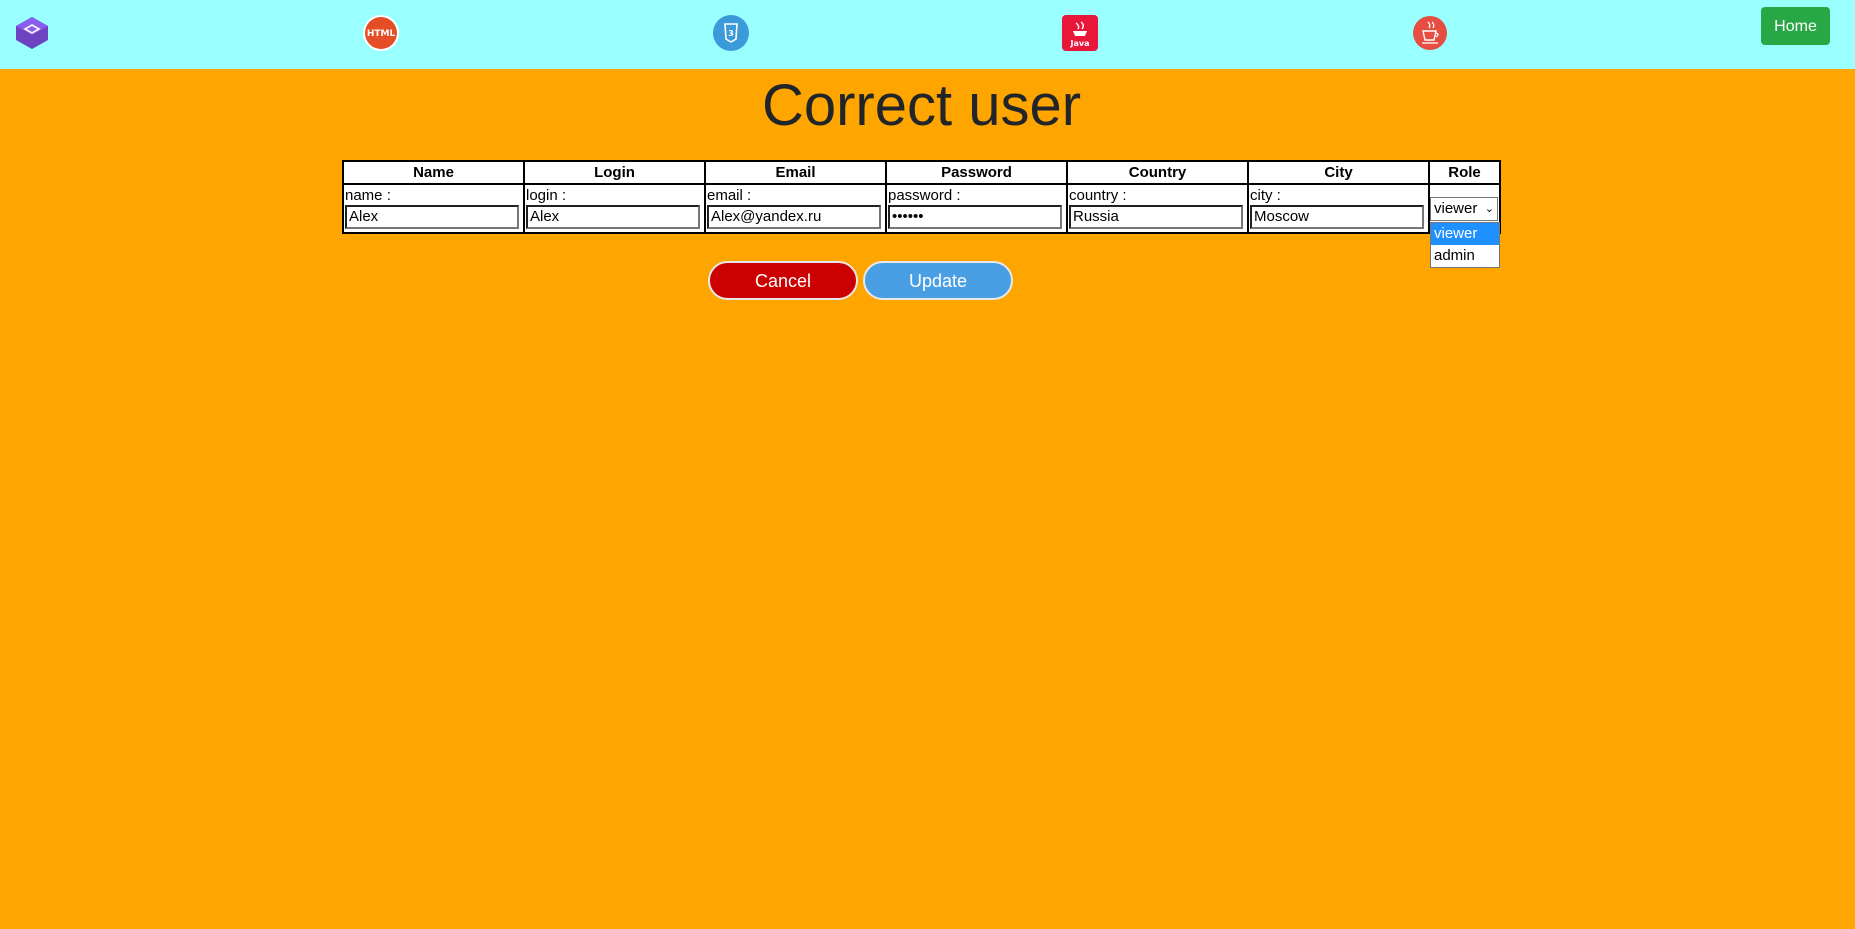 The width and height of the screenshot is (1855, 929). I want to click on column-header-login: Login, so click(614, 172).